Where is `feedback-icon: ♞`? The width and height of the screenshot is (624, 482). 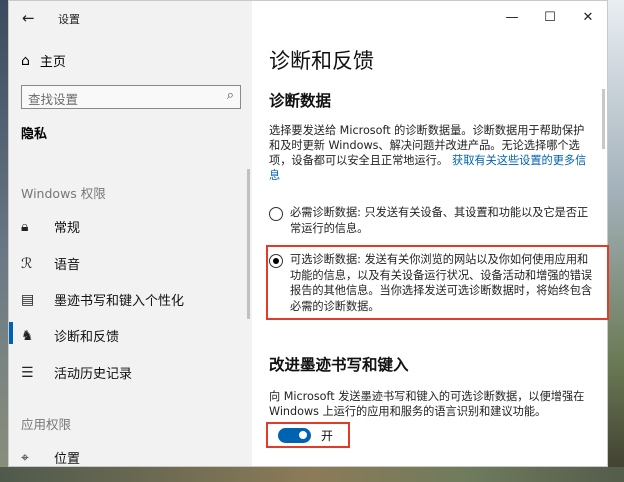 feedback-icon: ♞ is located at coordinates (27, 335).